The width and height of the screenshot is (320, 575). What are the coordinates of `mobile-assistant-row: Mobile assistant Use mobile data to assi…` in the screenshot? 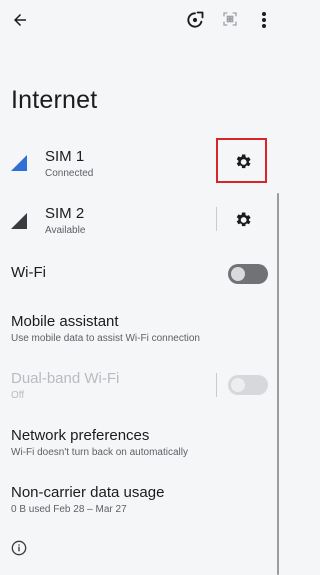 It's located at (140, 328).